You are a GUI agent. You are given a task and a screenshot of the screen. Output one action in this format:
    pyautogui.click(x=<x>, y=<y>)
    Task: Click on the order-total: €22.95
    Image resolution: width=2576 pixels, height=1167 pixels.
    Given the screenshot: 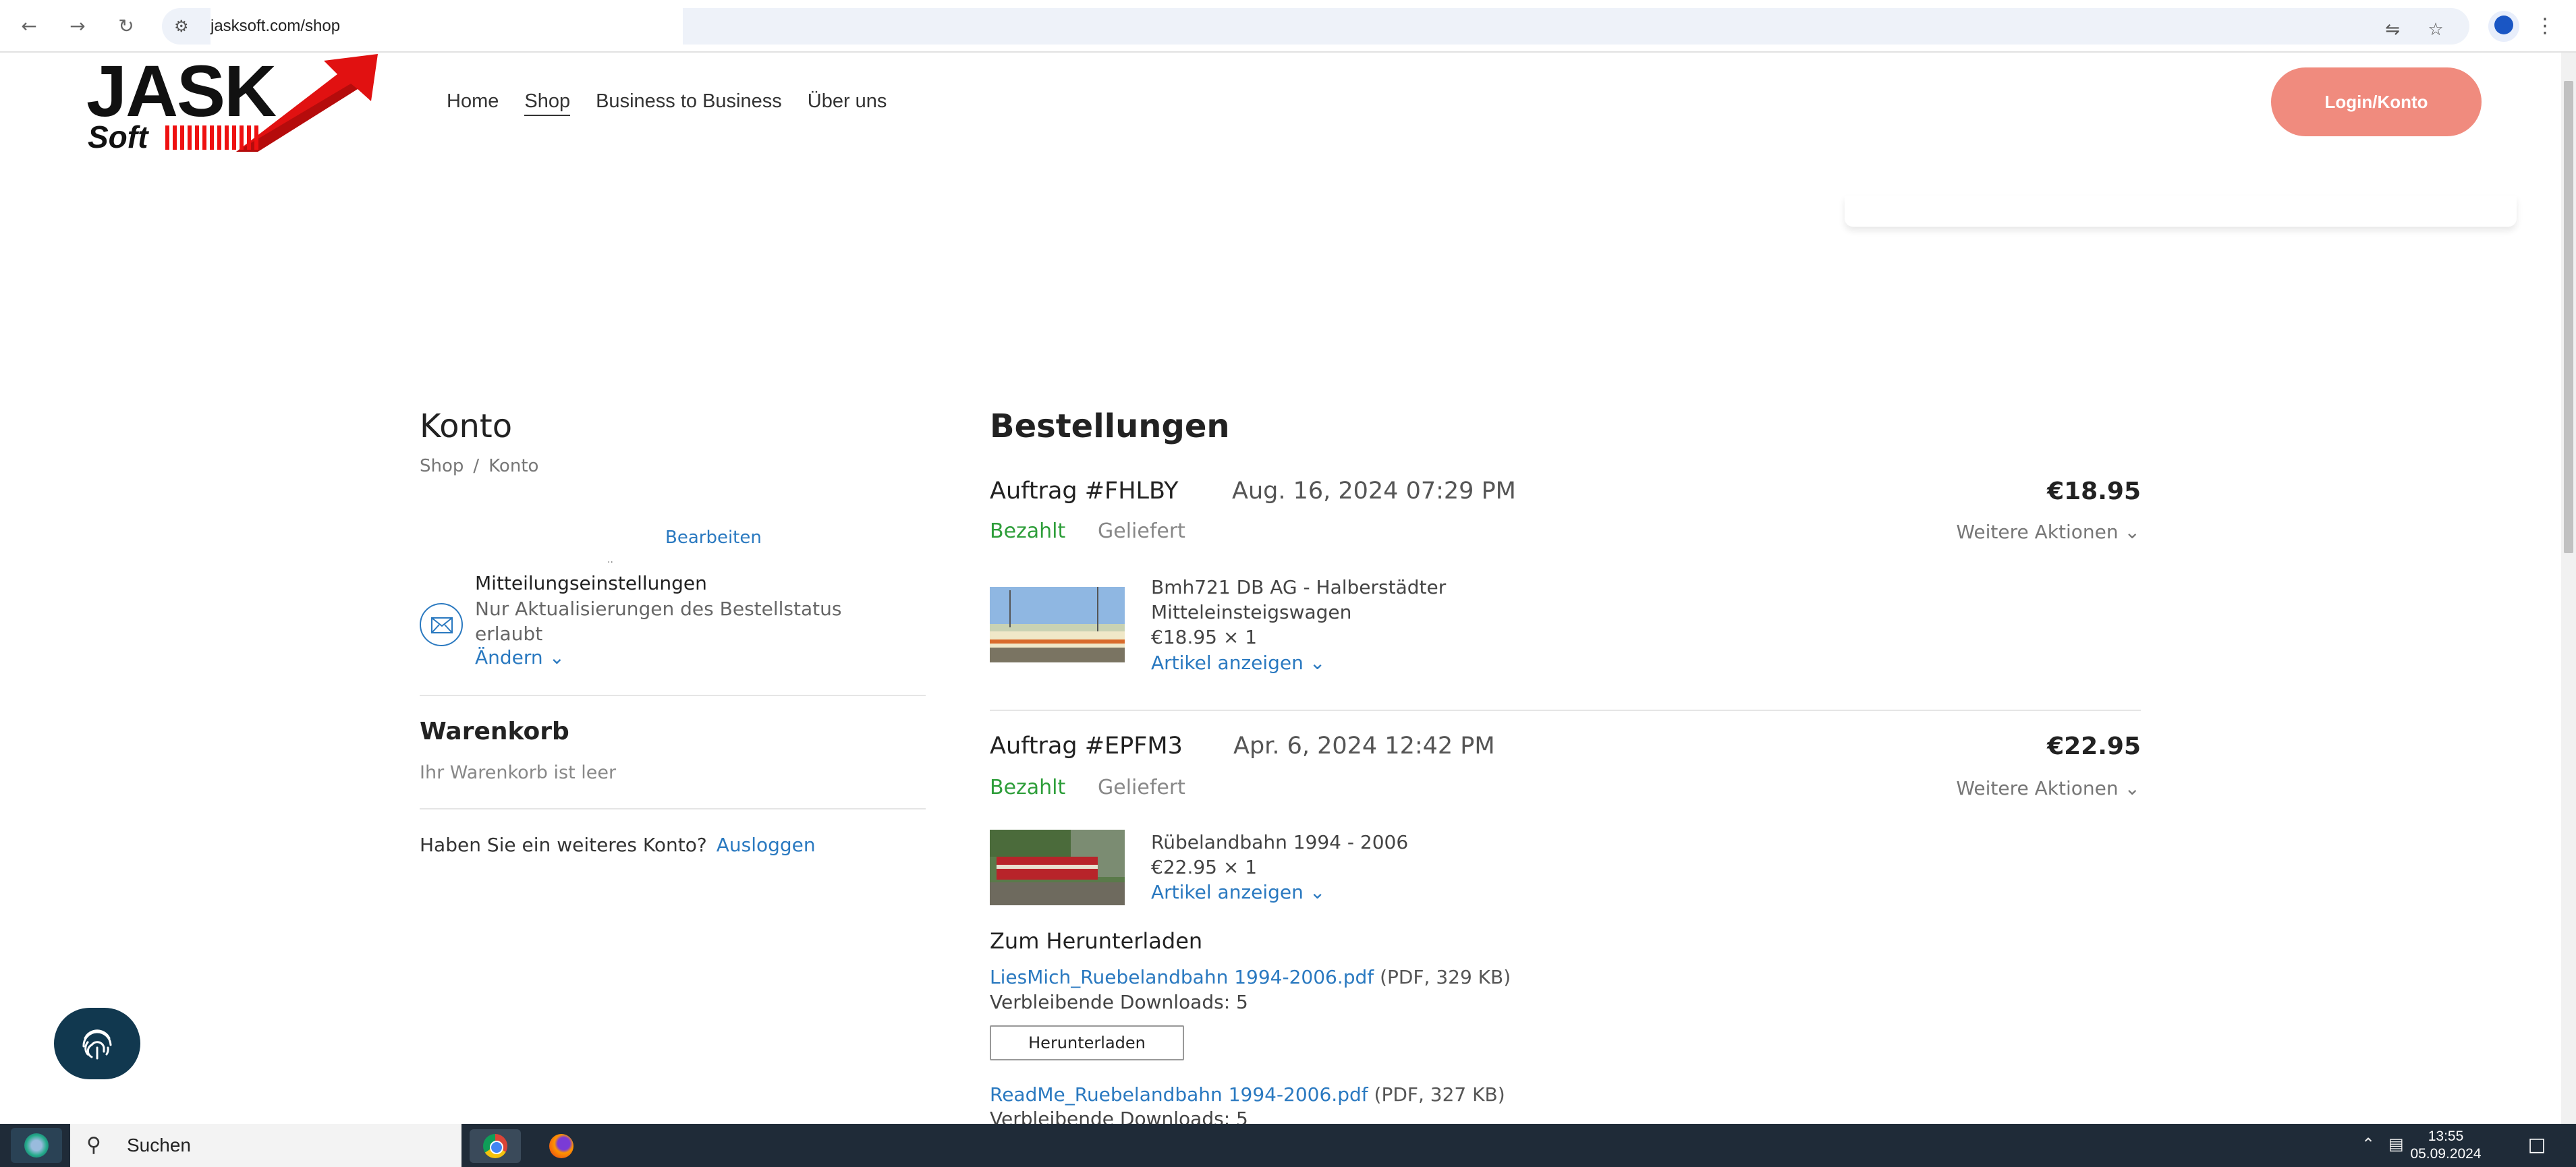 What is the action you would take?
    pyautogui.click(x=2094, y=746)
    